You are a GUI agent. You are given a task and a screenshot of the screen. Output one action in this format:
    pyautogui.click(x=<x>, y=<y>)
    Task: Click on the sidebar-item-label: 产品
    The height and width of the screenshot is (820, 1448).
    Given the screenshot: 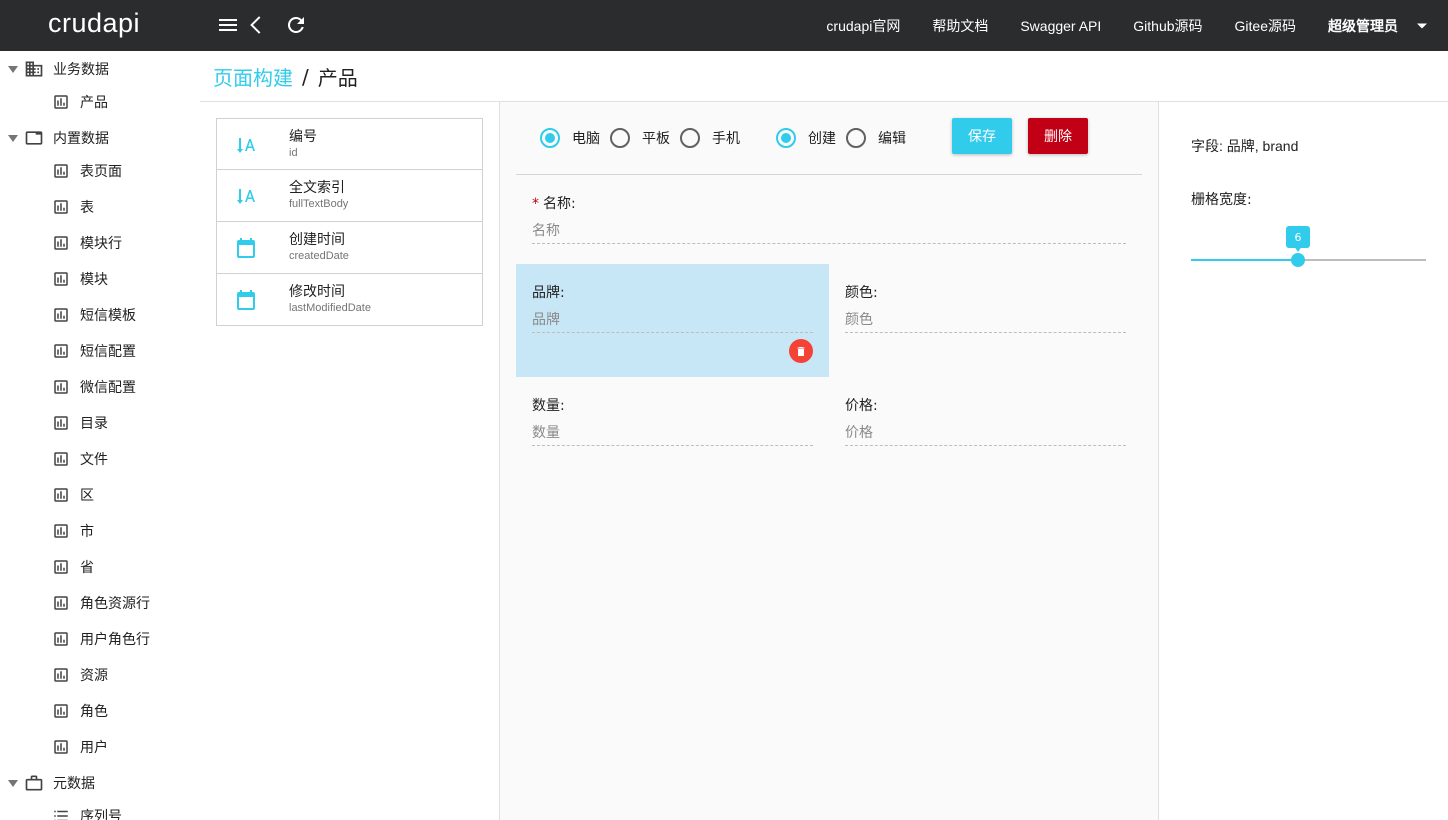 What is the action you would take?
    pyautogui.click(x=94, y=103)
    